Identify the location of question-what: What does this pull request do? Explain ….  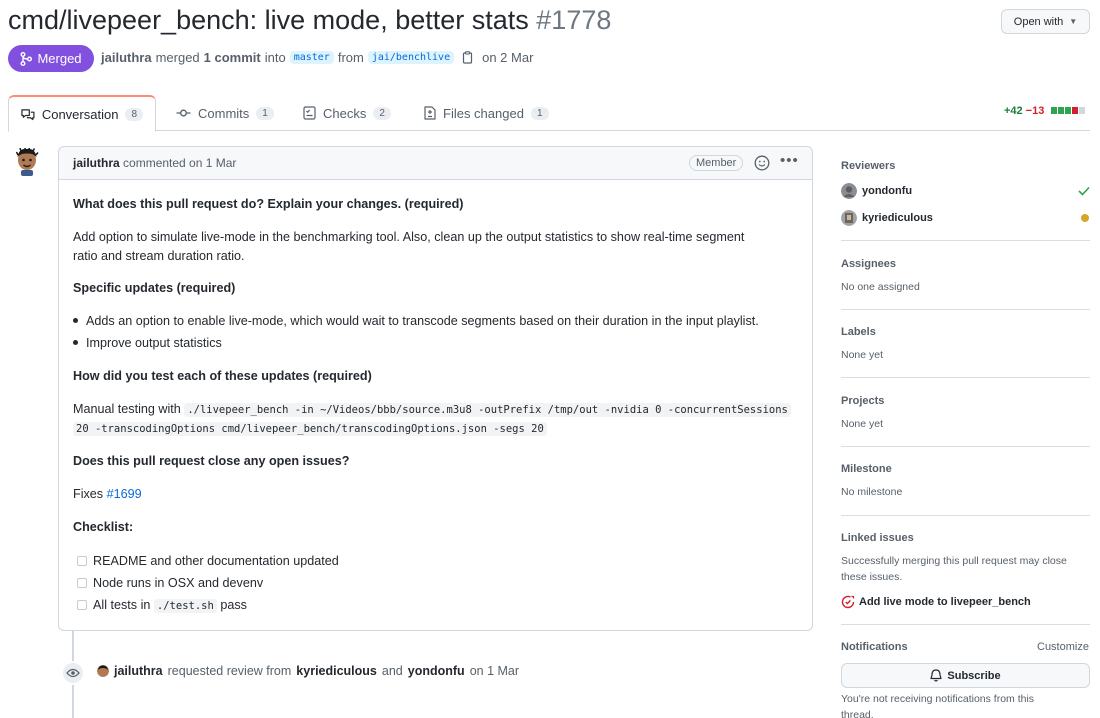
(268, 204).